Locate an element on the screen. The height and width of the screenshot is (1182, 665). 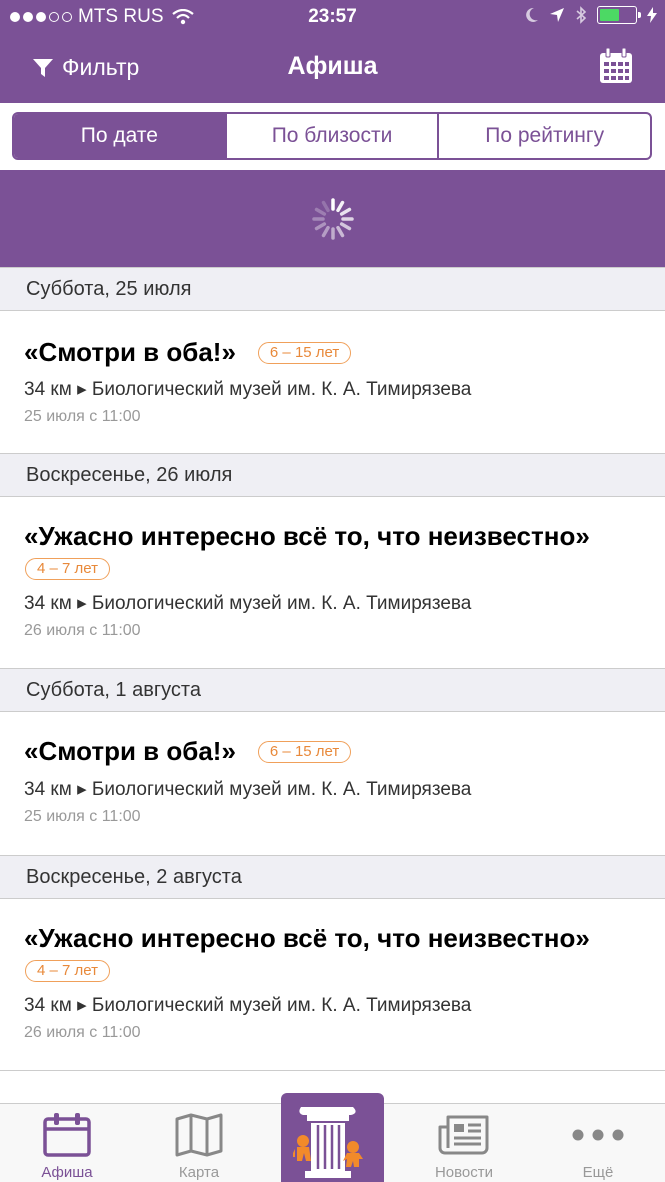
calendar-icon is located at coordinates (616, 66).